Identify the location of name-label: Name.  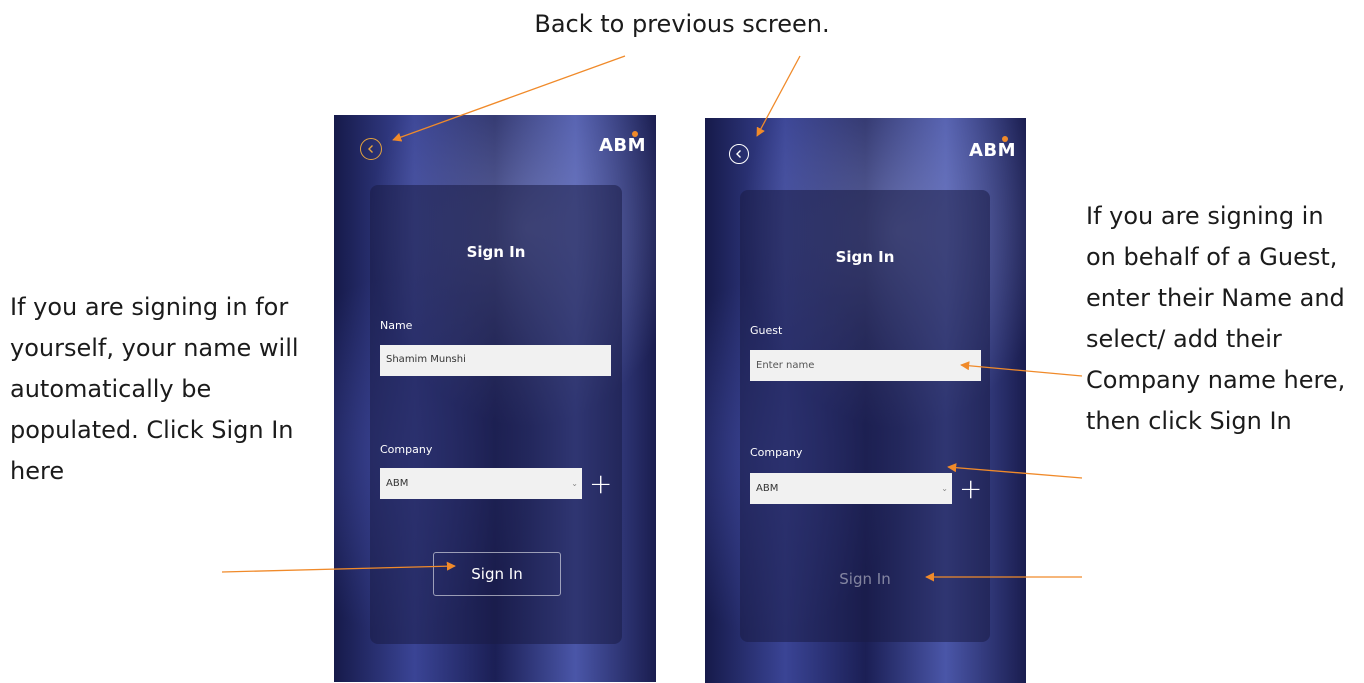
(396, 325).